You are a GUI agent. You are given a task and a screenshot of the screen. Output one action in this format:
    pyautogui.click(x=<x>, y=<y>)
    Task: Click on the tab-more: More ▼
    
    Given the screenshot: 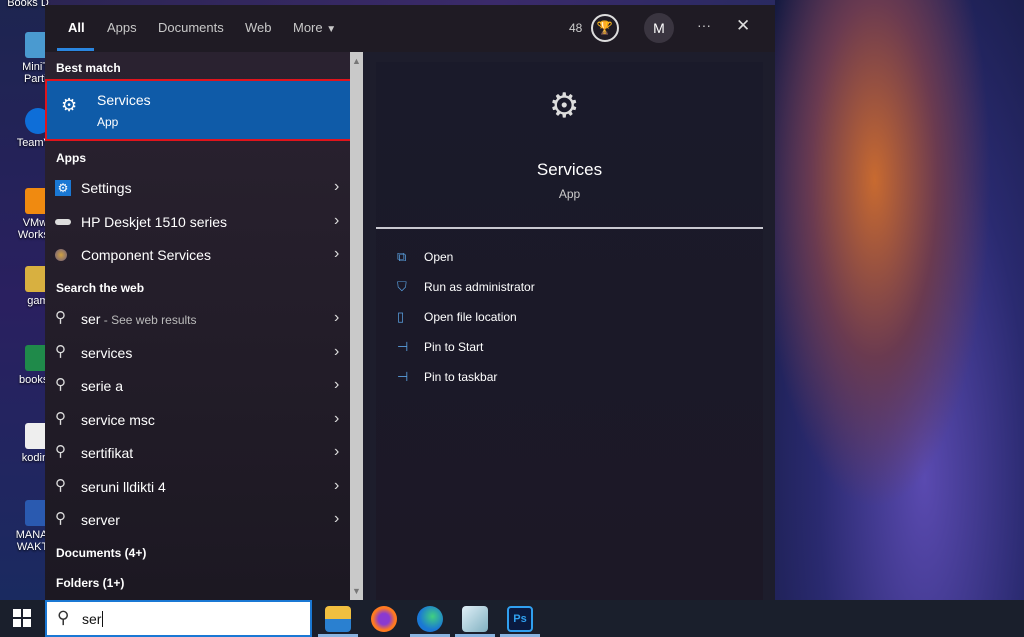 What is the action you would take?
    pyautogui.click(x=314, y=27)
    